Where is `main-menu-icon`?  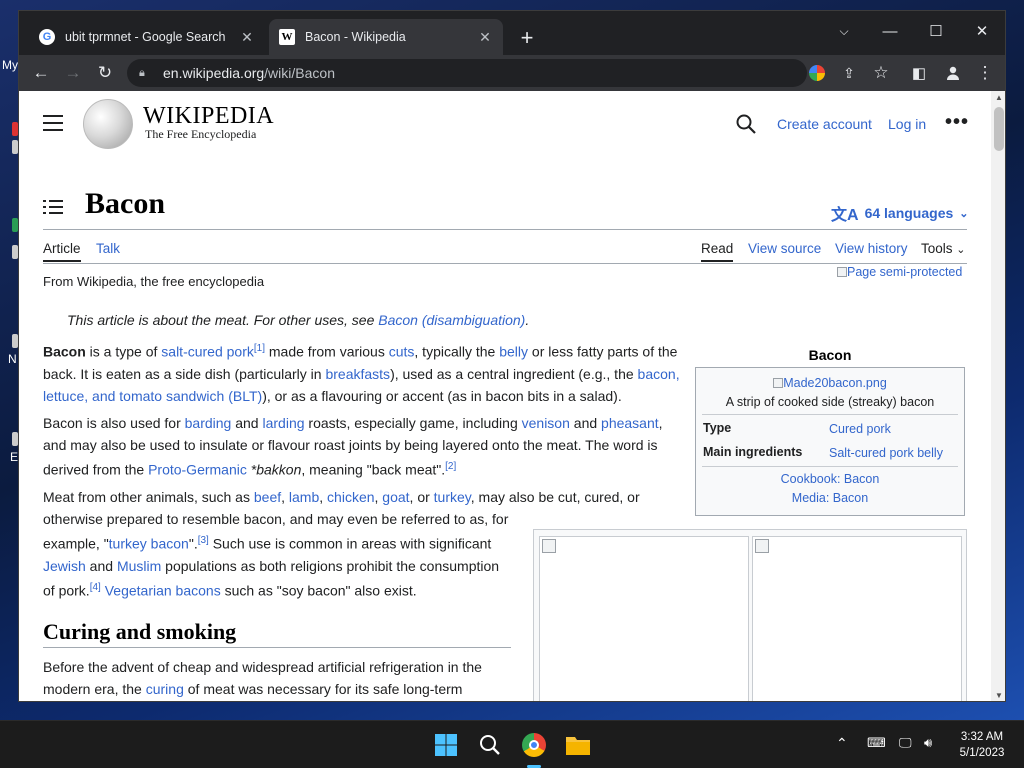 main-menu-icon is located at coordinates (53, 123).